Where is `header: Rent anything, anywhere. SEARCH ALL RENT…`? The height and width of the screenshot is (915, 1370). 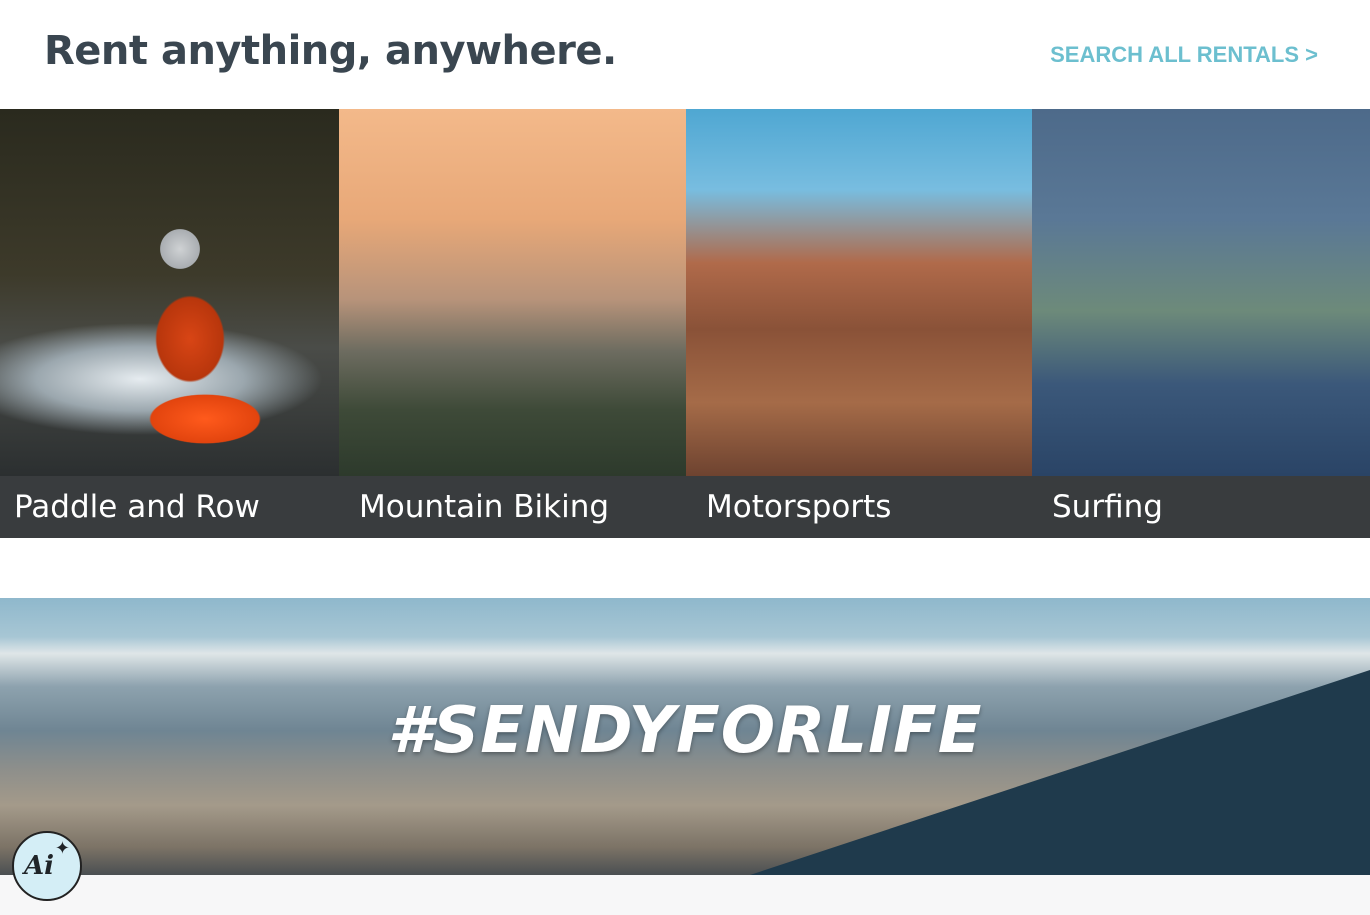
header: Rent anything, anywhere. SEARCH ALL RENT… is located at coordinates (685, 54).